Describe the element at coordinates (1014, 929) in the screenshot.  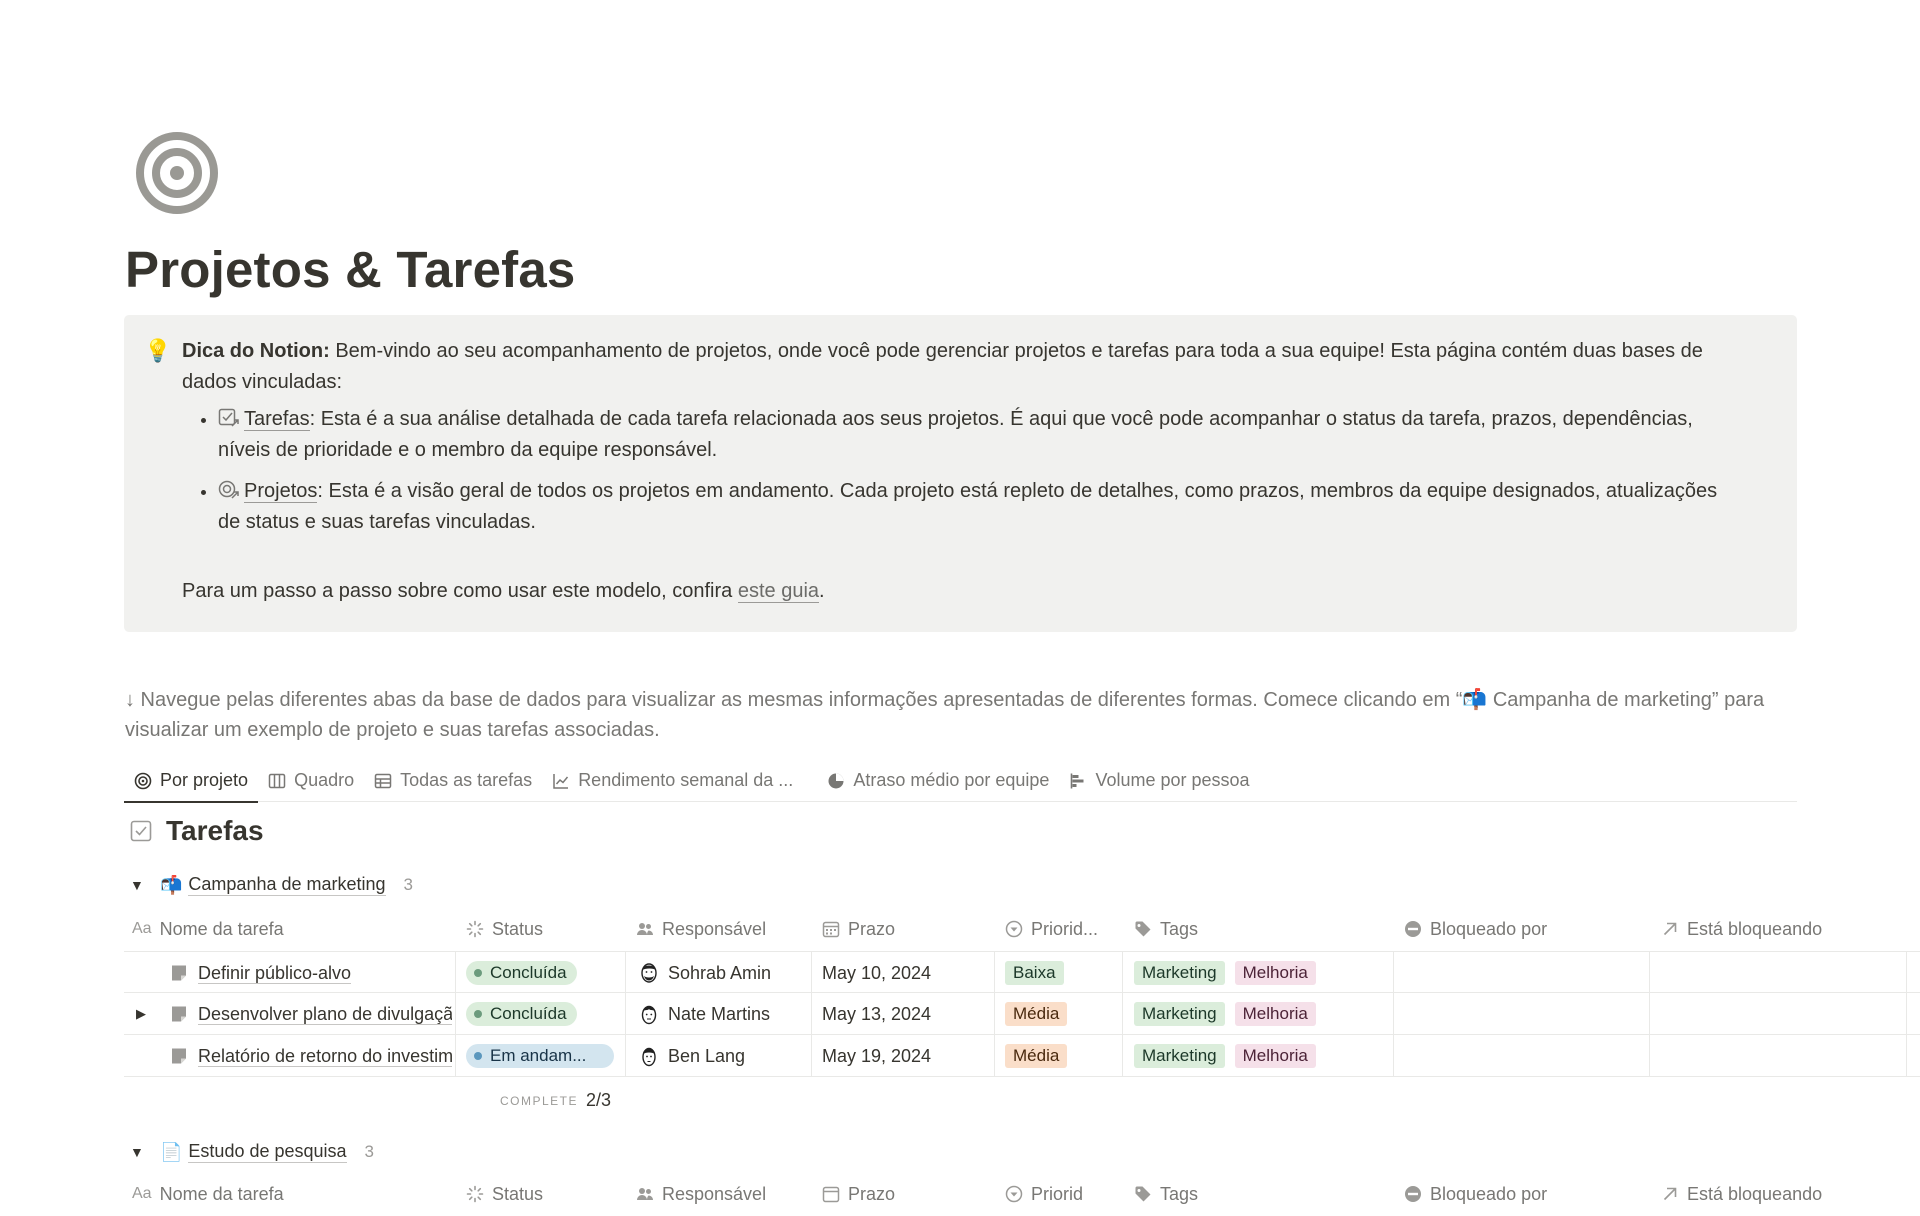
I see `select-icon` at that location.